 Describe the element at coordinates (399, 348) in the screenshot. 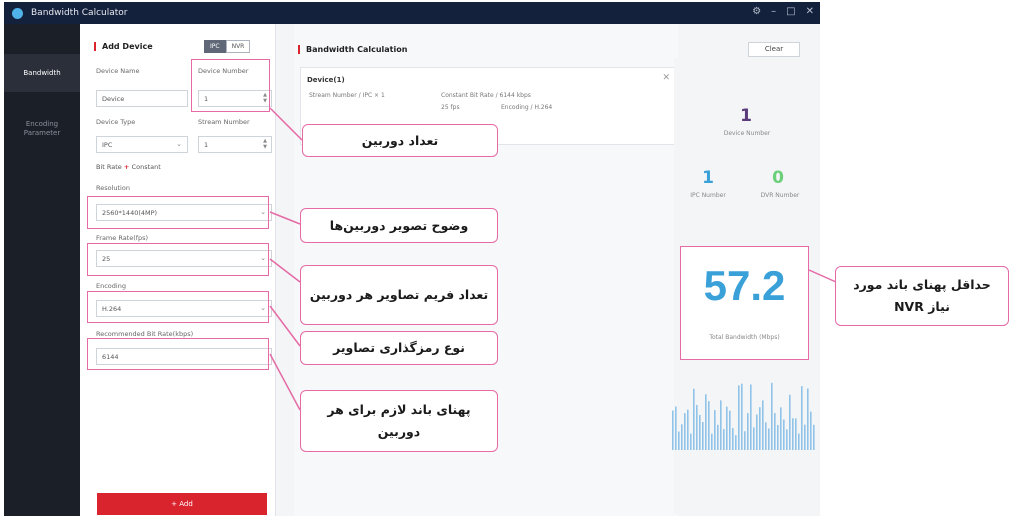

I see `callout-encoding: نوع رمزگذاری تصاویر` at that location.